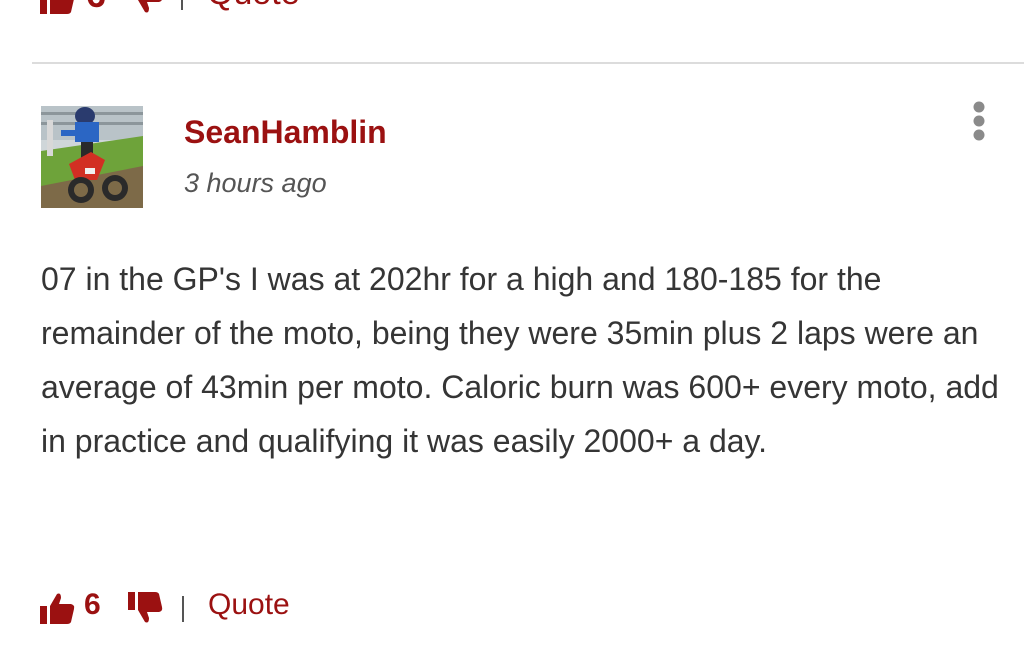 Image resolution: width=1024 pixels, height=662 pixels. Describe the element at coordinates (285, 132) in the screenshot. I see `author-name: SeanHamblin` at that location.